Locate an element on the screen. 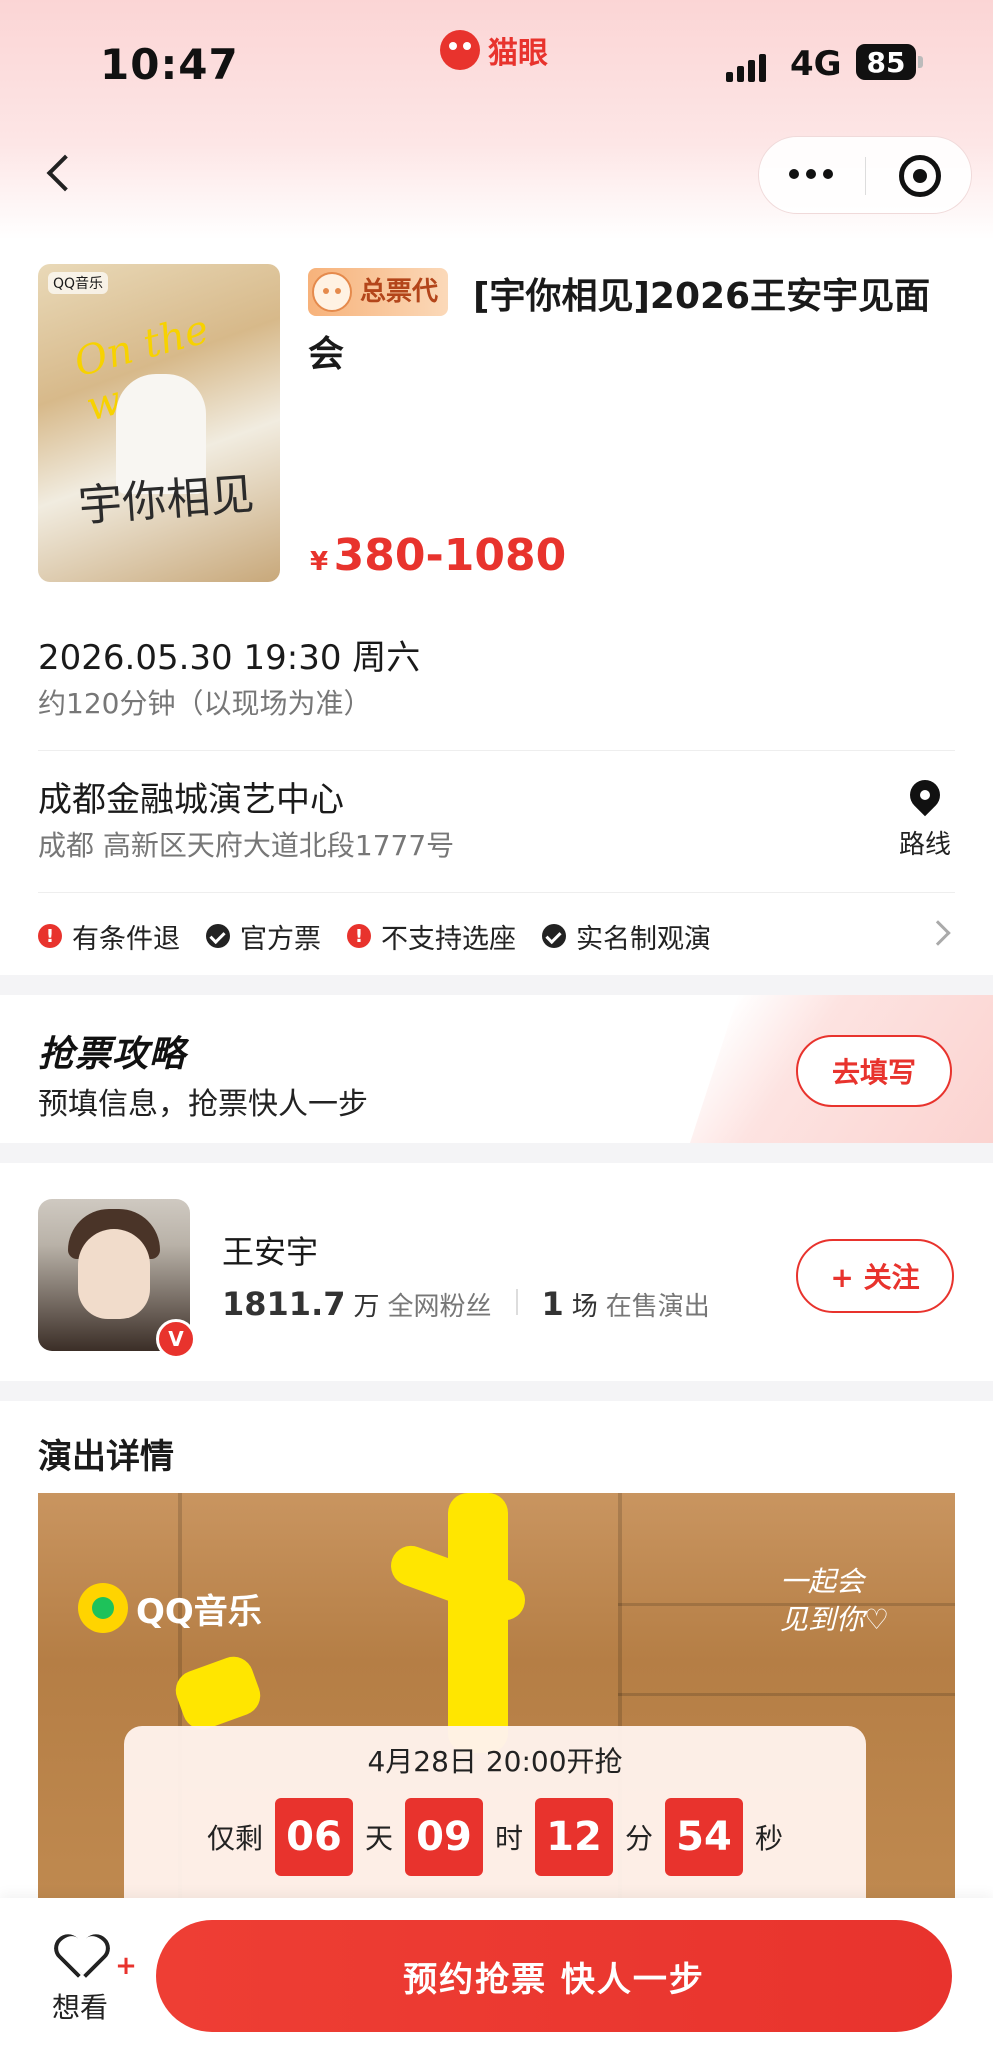  price-range: ¥ 380-1080 is located at coordinates (438, 555).